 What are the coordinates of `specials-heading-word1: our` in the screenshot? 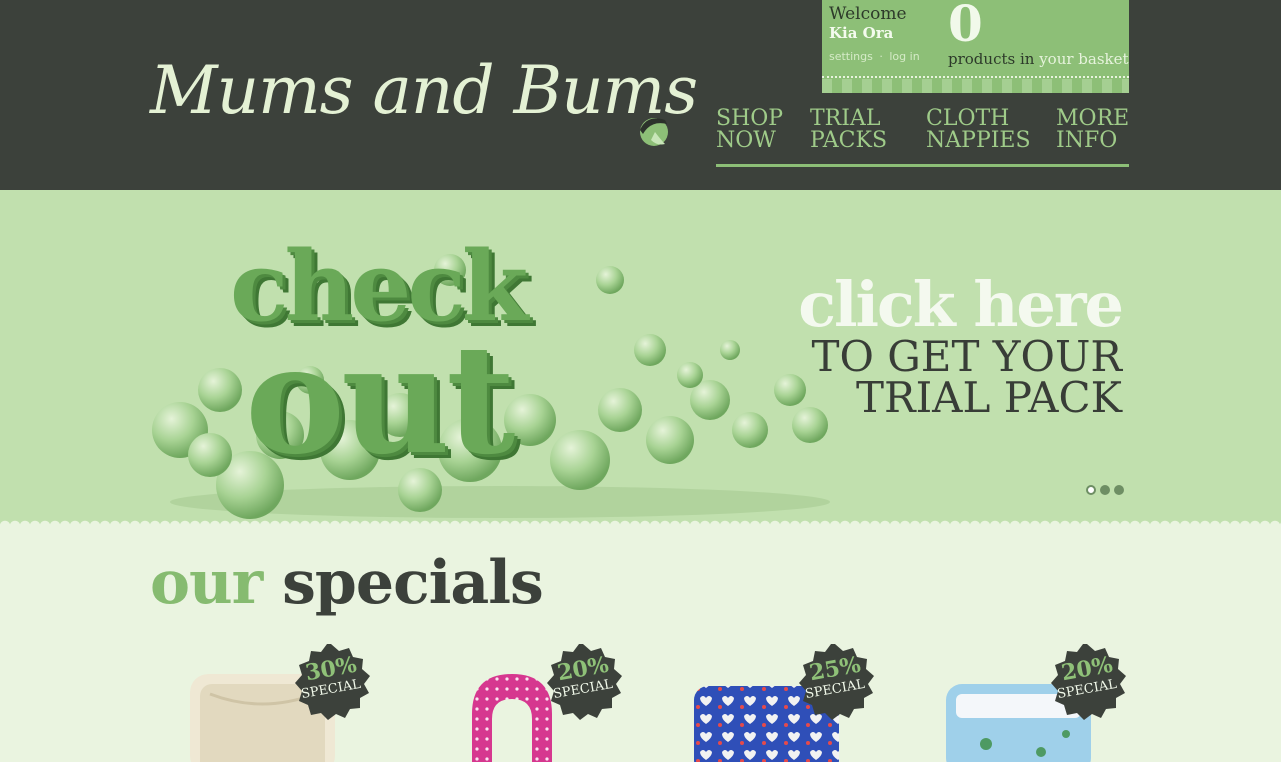 It's located at (206, 583).